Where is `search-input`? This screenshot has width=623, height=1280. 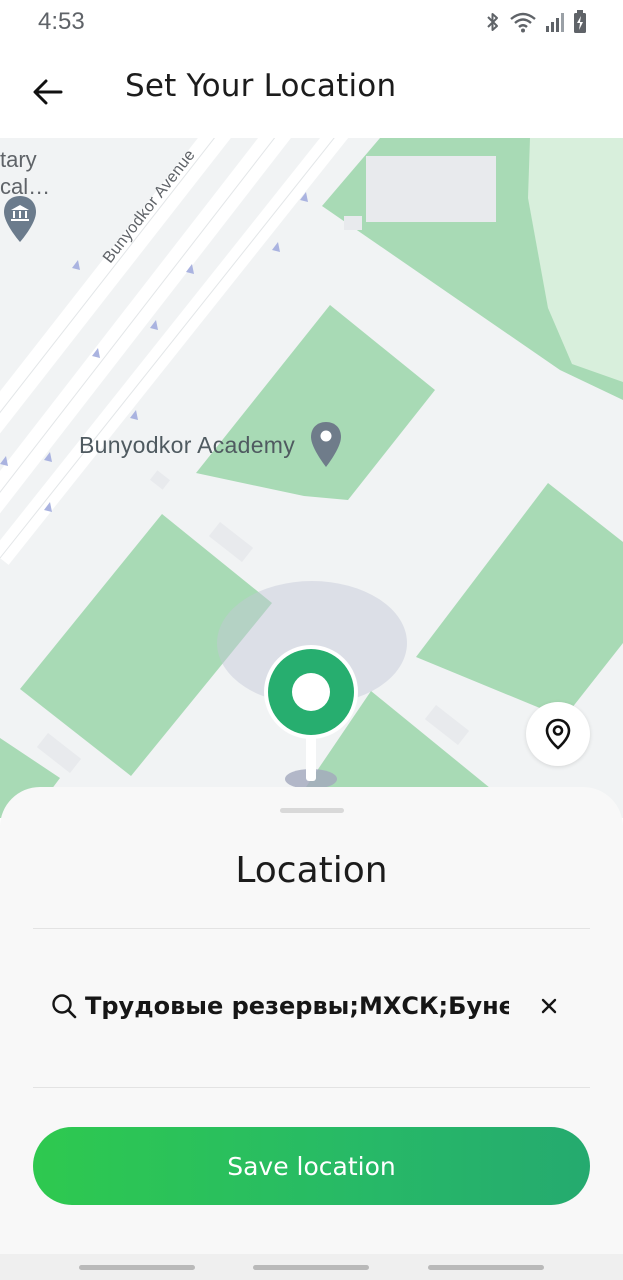
search-input is located at coordinates (297, 1006).